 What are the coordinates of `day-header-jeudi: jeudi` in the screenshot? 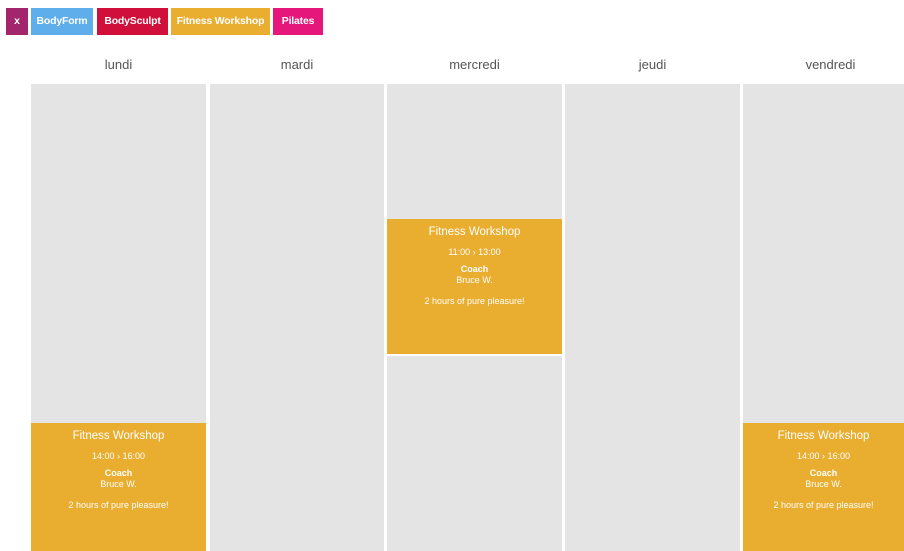 It's located at (652, 64).